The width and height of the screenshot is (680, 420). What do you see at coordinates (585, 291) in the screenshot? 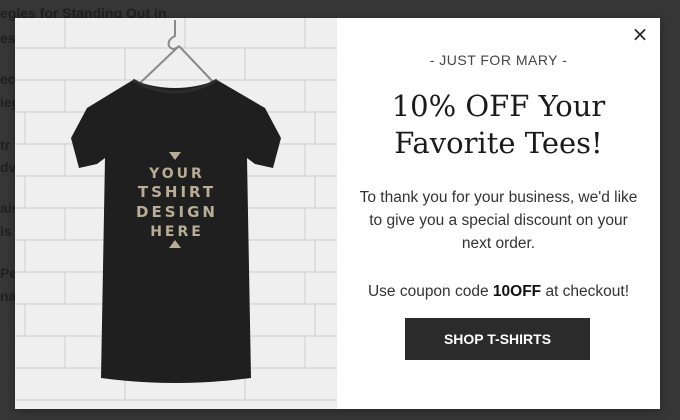
I see `coupon-suffix: at checkout!` at bounding box center [585, 291].